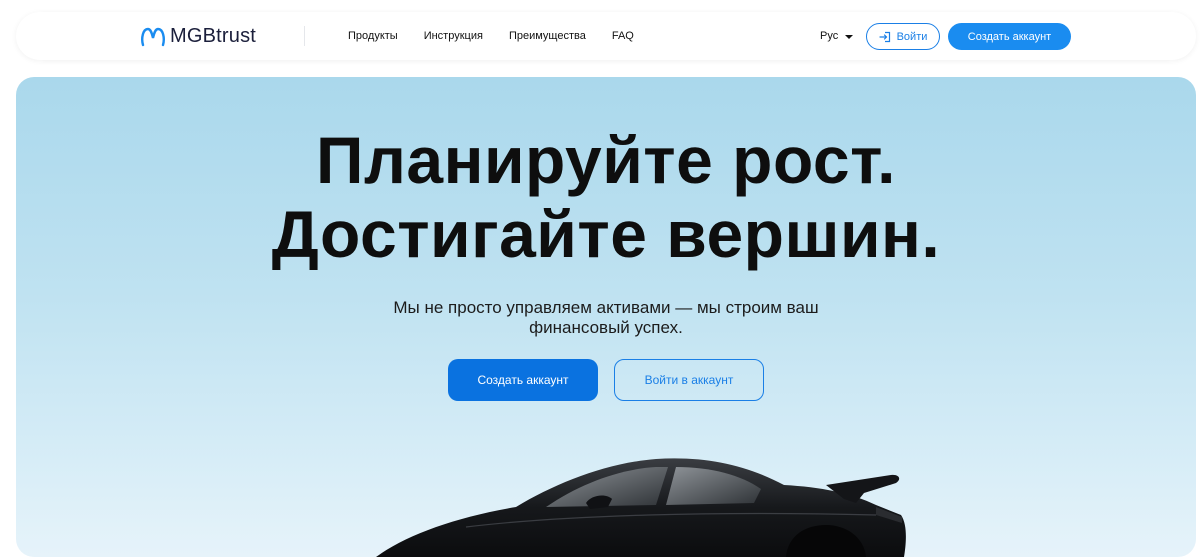 The image size is (1200, 557). What do you see at coordinates (523, 380) in the screenshot?
I see `hero-create-account-button: Создать аккаунт` at bounding box center [523, 380].